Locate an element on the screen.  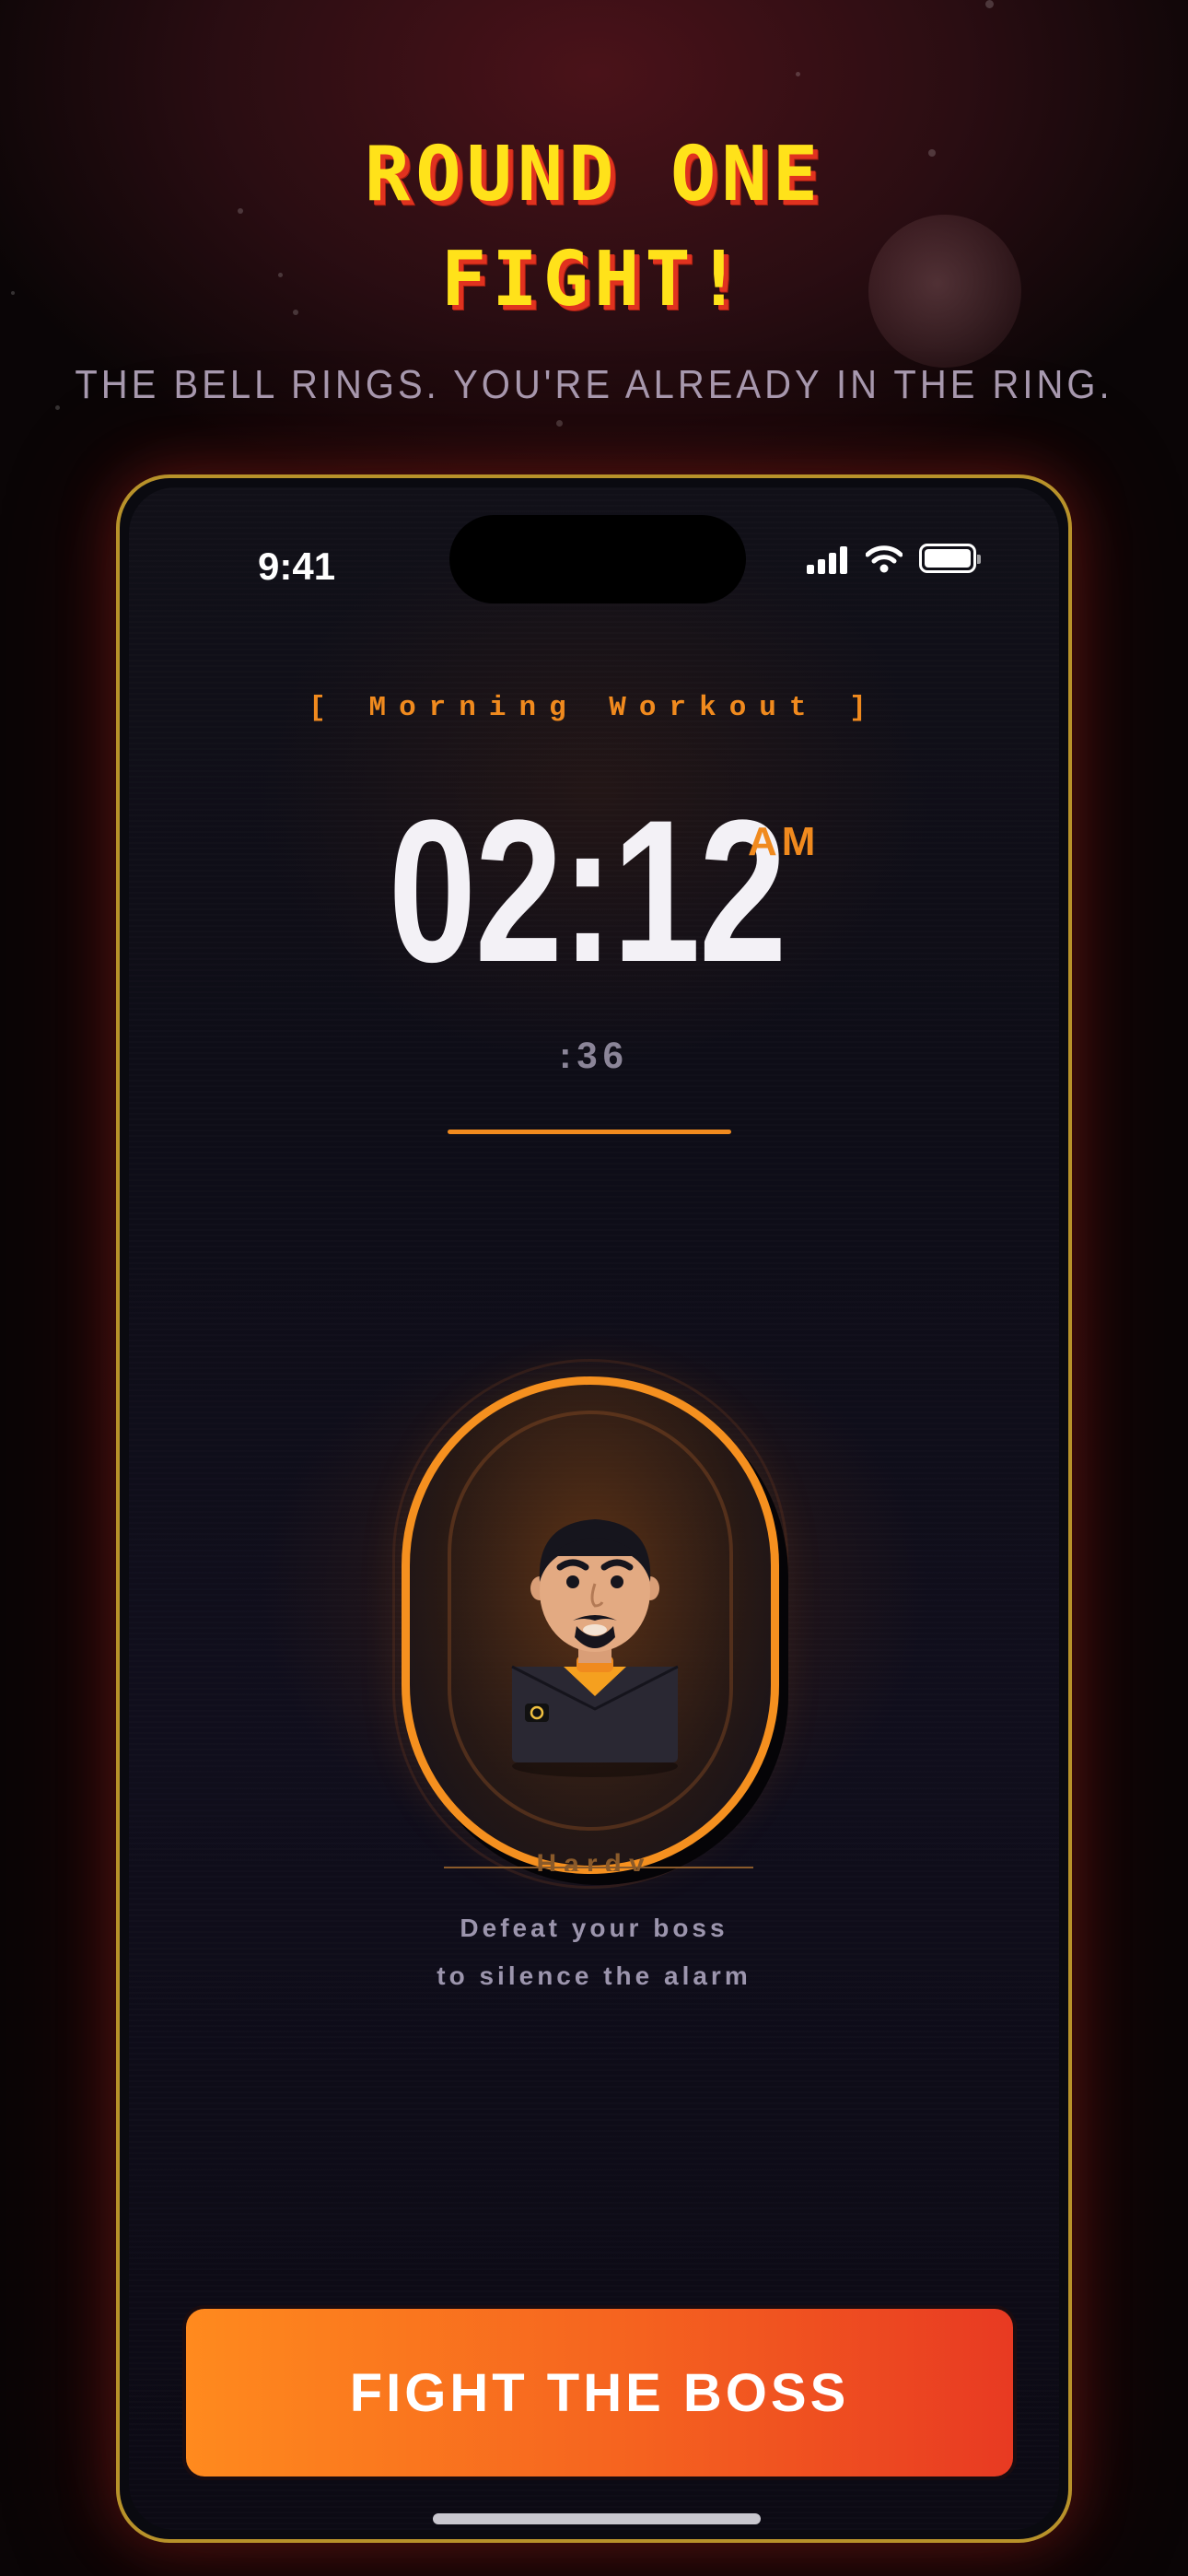
alarm-time: 02:12 is located at coordinates (587, 891).